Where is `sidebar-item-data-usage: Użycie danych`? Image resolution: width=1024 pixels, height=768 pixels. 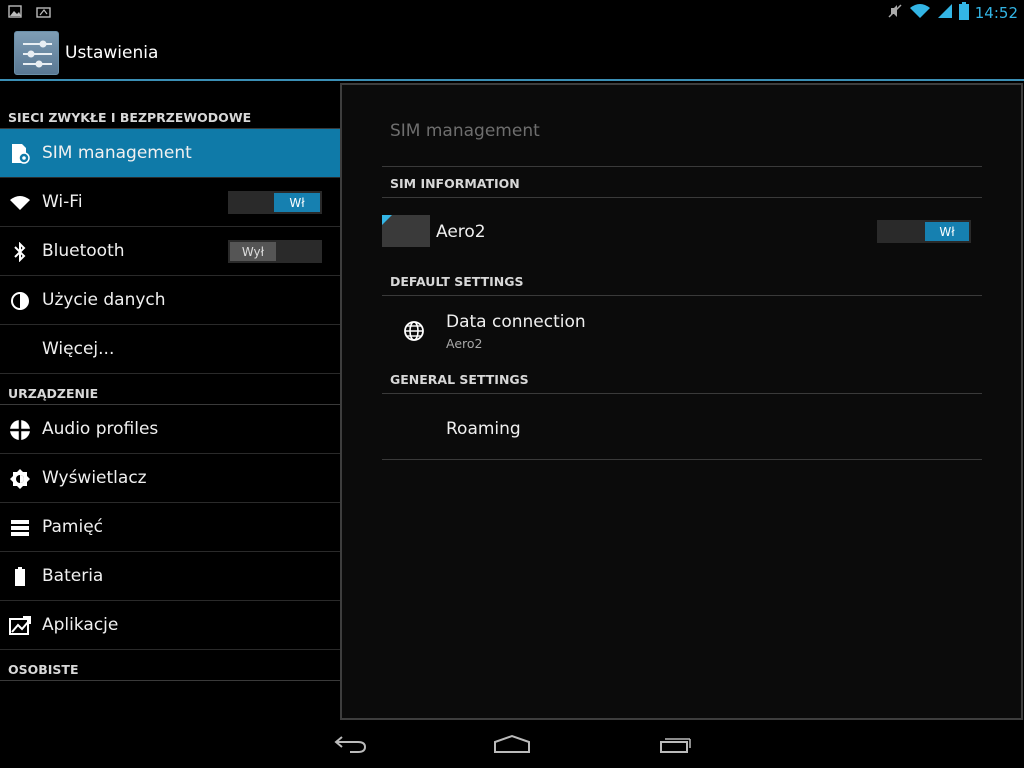 sidebar-item-data-usage: Użycie danych is located at coordinates (170, 300).